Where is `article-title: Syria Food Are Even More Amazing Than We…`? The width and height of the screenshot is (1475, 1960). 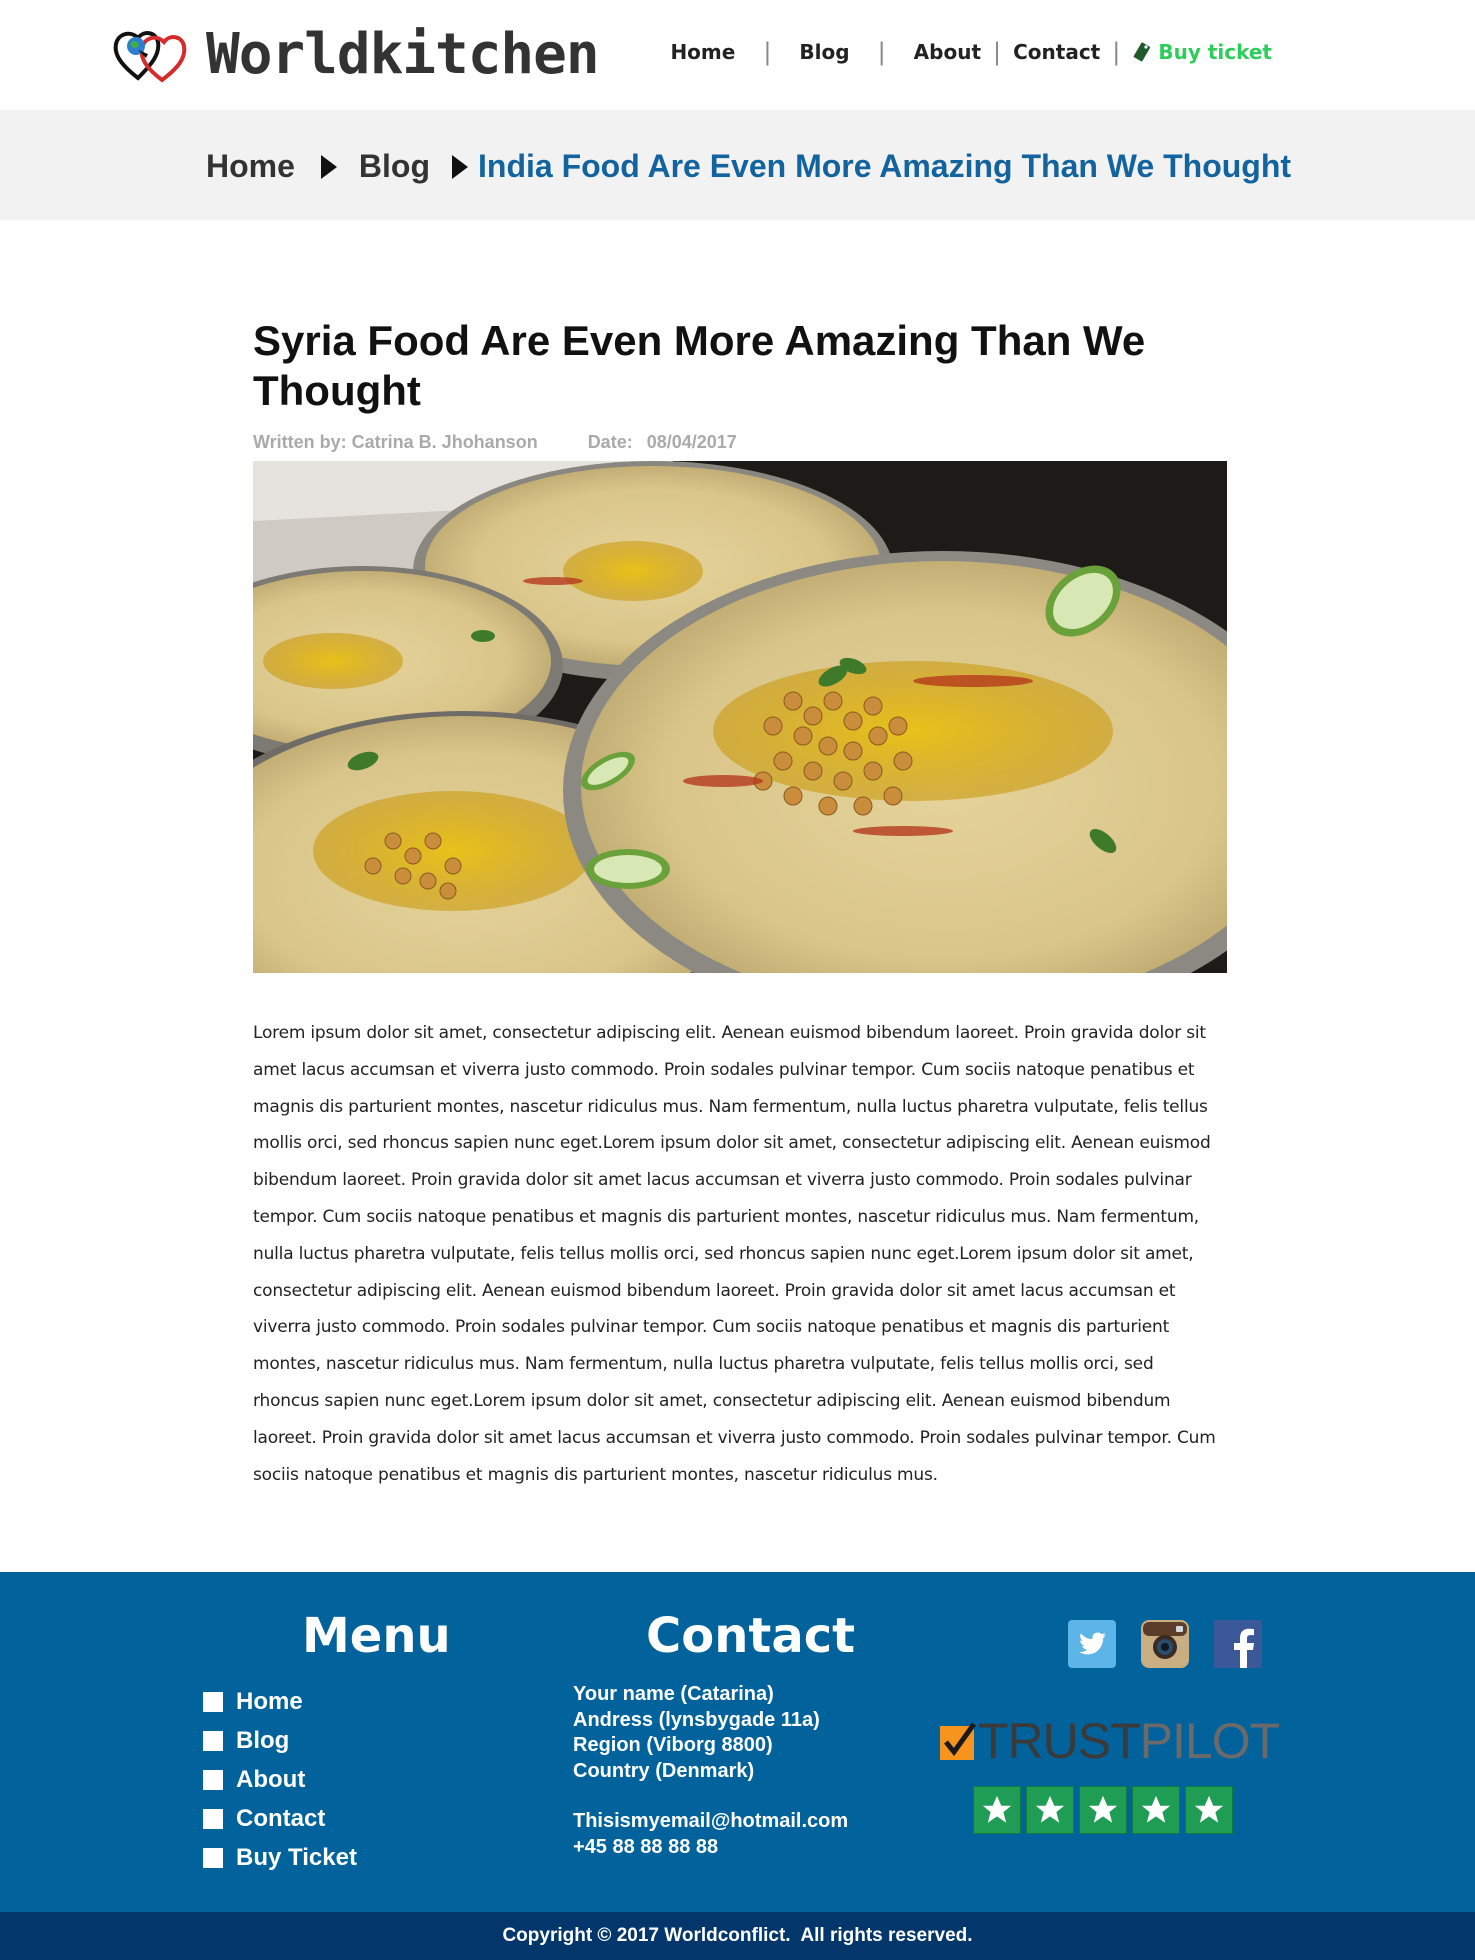 article-title: Syria Food Are Even More Amazing Than We… is located at coordinates (699, 365).